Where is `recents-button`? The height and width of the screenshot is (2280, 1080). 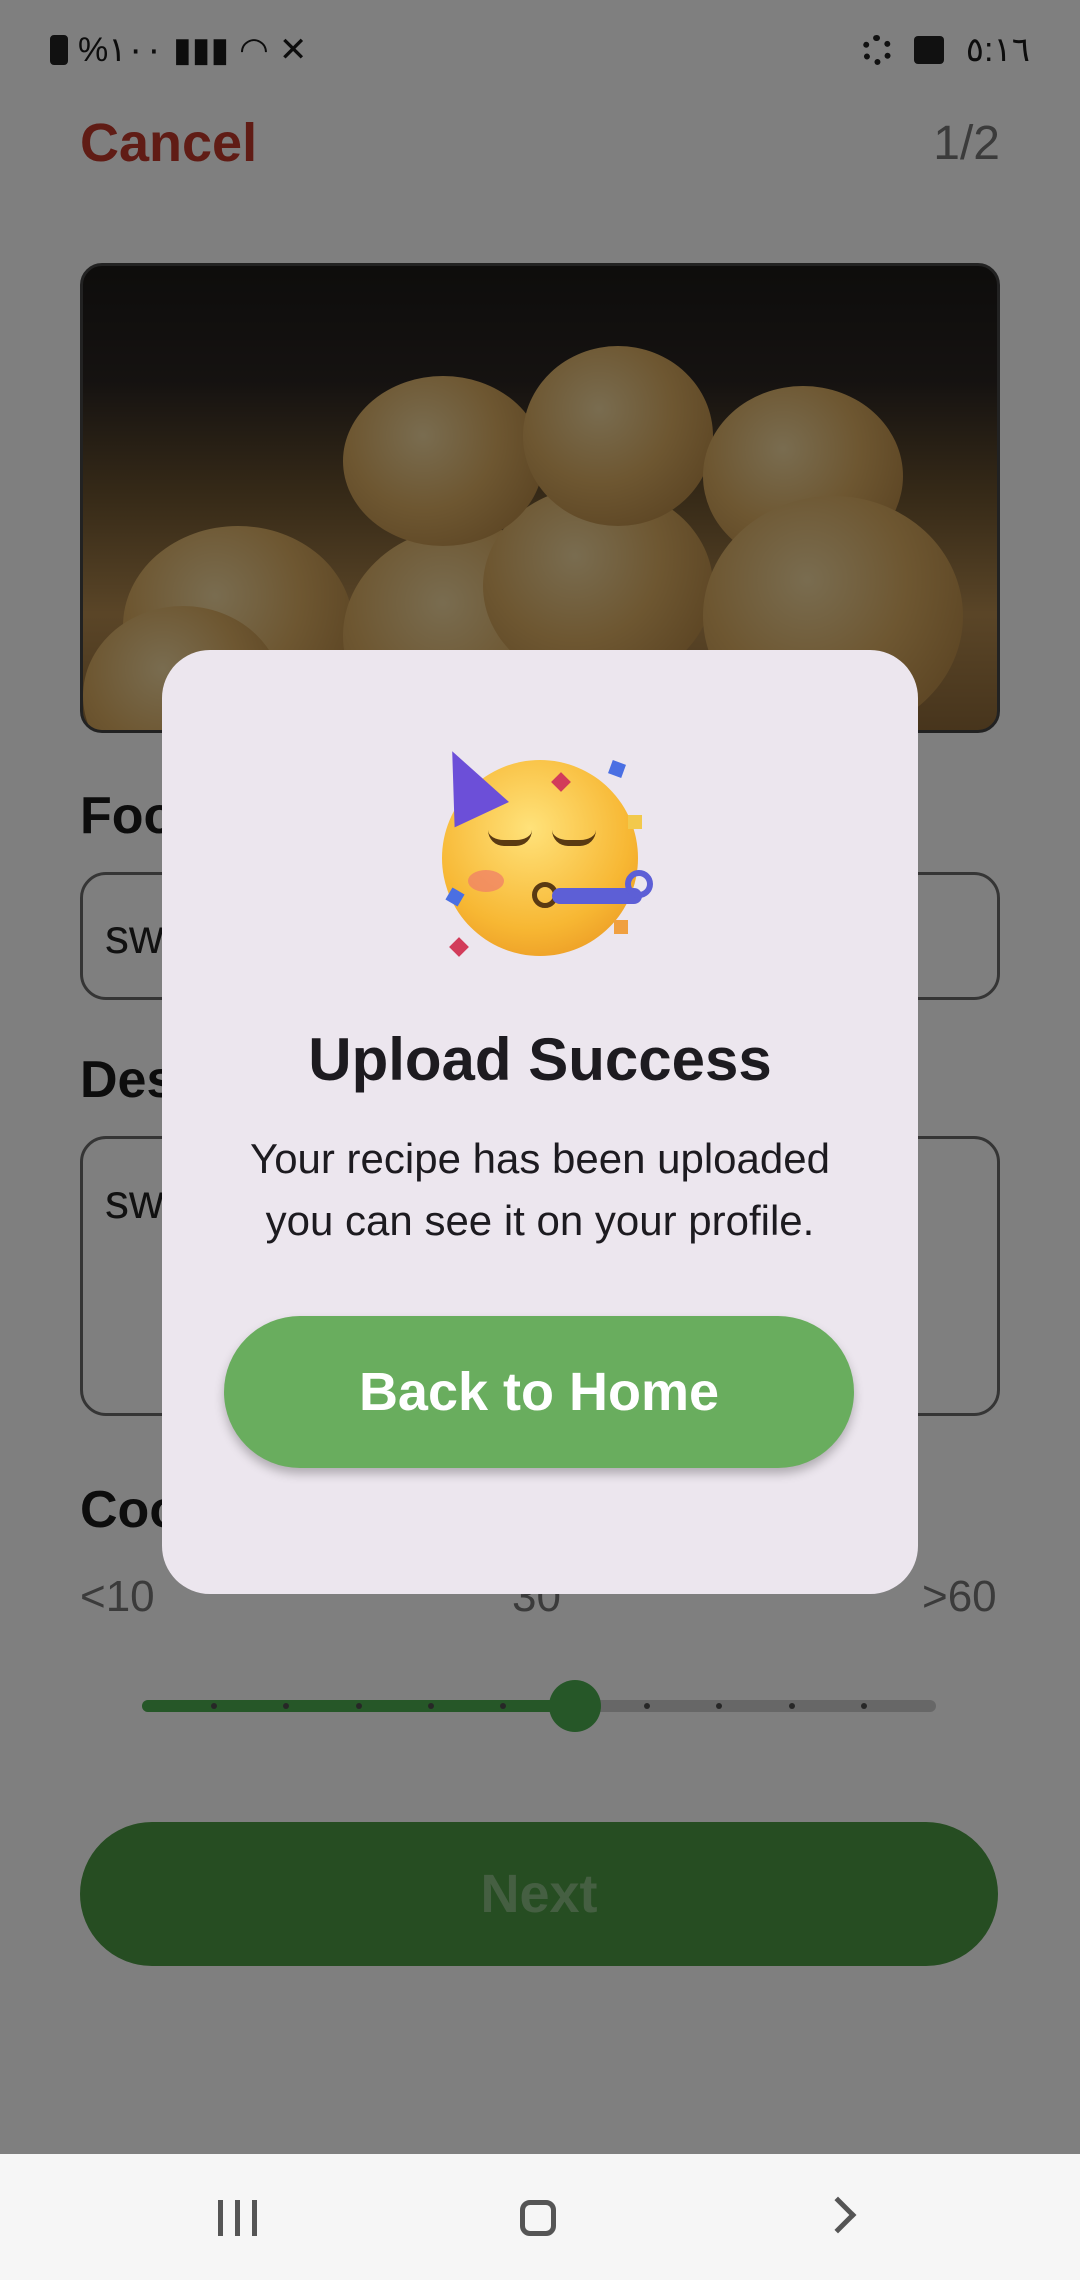
recents-button is located at coordinates (237, 2218).